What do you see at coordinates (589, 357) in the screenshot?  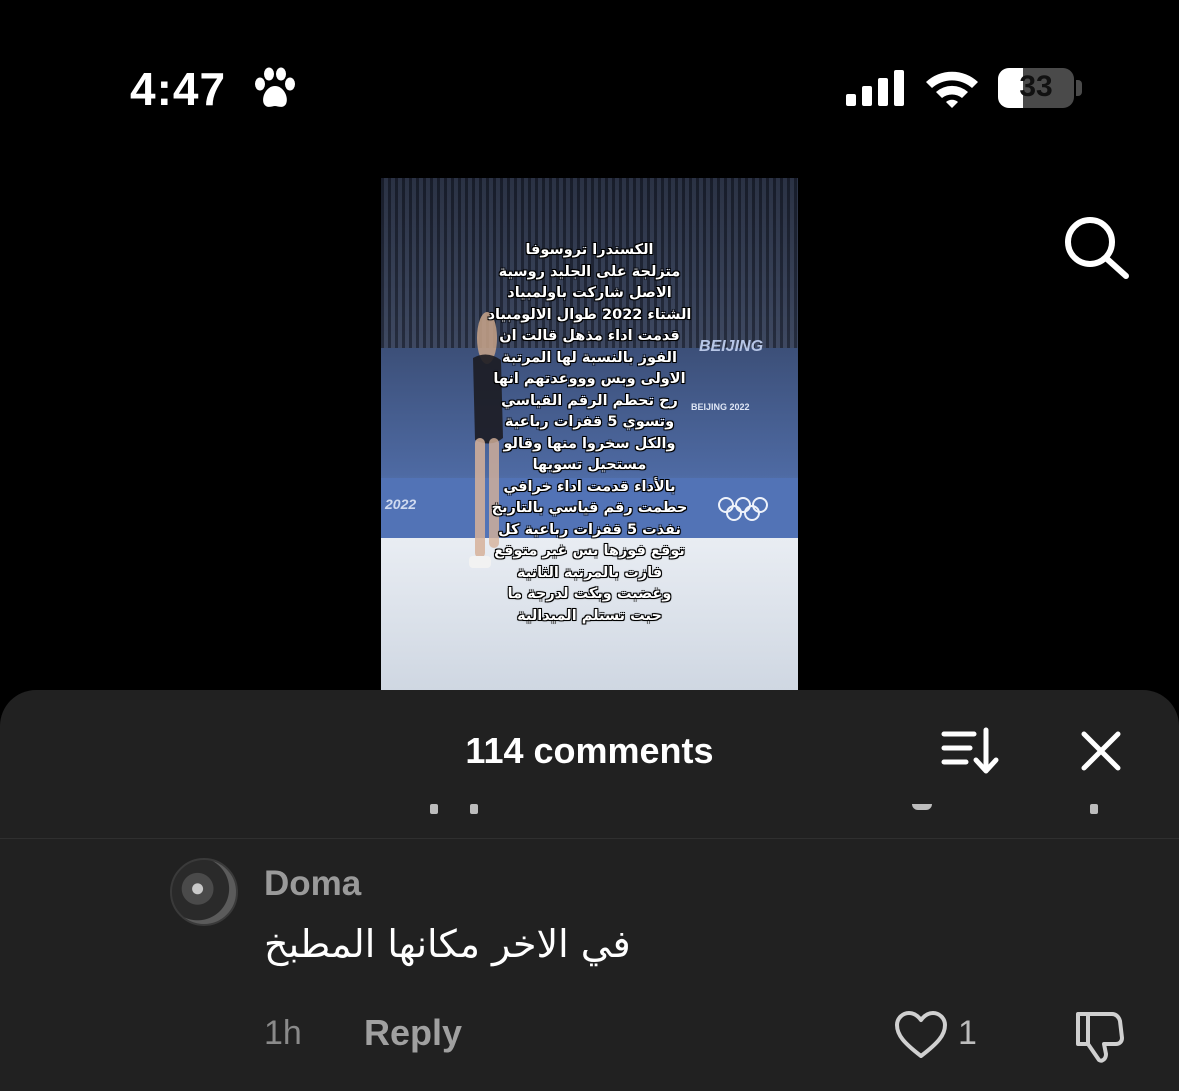 I see `caption-line: الفوز بالنسبة لها المرتبة` at bounding box center [589, 357].